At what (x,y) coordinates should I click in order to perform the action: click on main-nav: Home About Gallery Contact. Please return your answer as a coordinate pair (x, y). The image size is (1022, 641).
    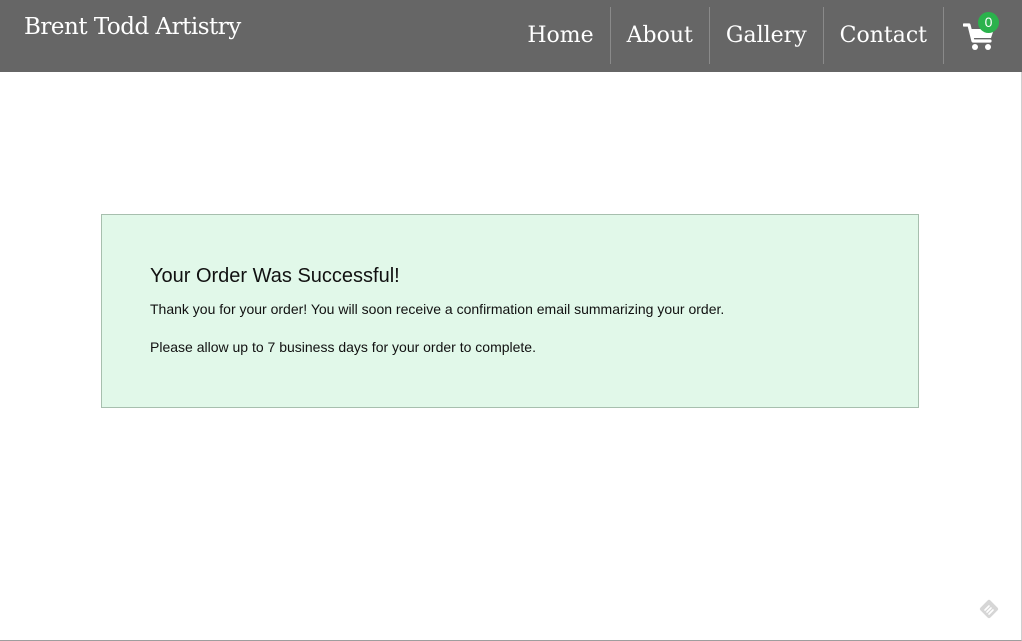
    Looking at the image, I should click on (727, 35).